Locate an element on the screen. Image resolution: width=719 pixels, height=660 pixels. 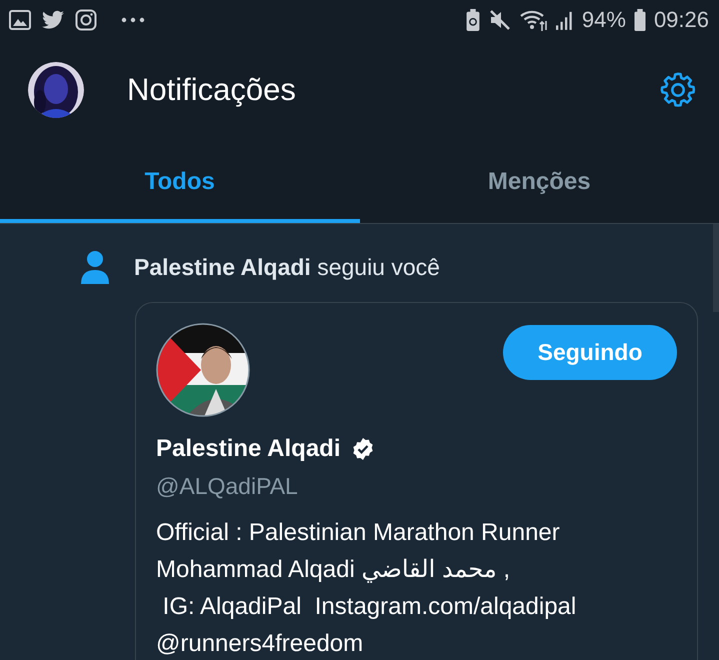
bio-line: Mohammad Alqadi محمد القاضي , is located at coordinates (334, 570).